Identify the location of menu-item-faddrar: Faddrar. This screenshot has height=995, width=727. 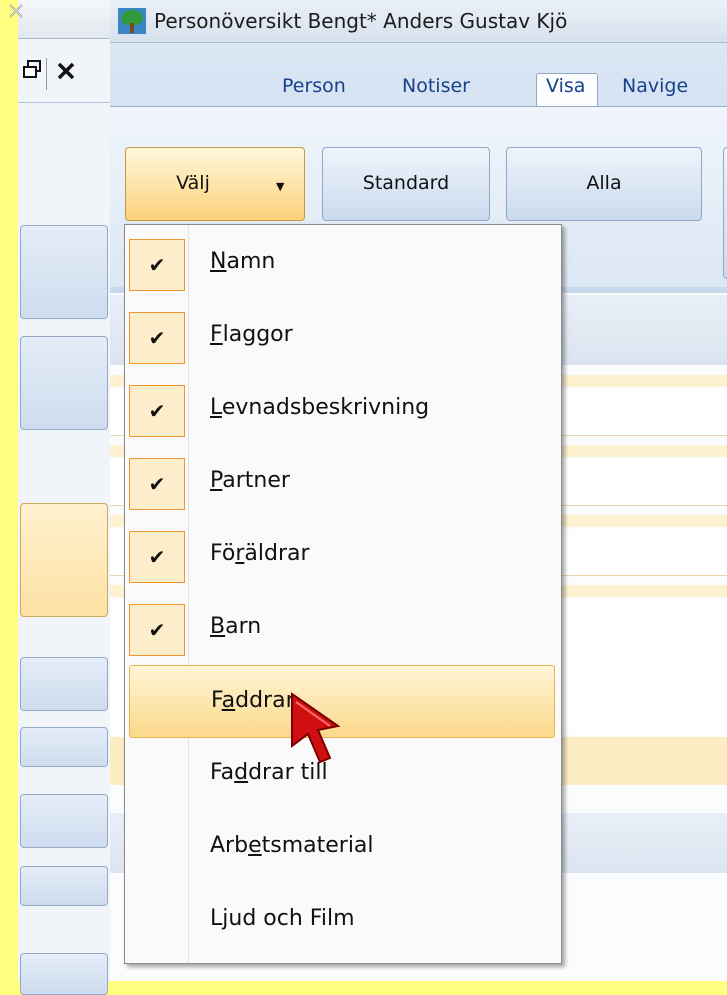
(342, 701).